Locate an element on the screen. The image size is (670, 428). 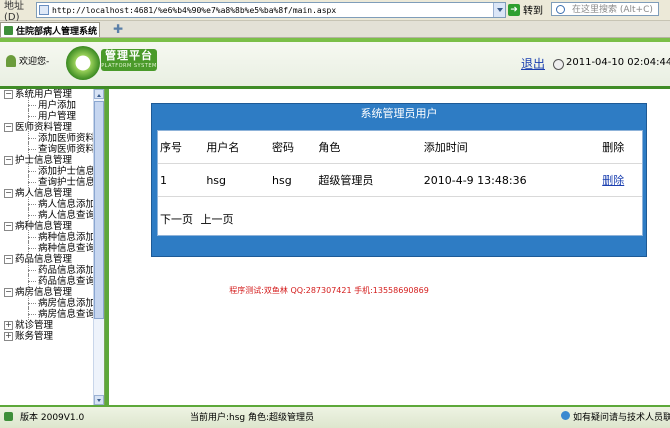
sidebar-item-label: 病人信息添加 is located at coordinates (67, 204).